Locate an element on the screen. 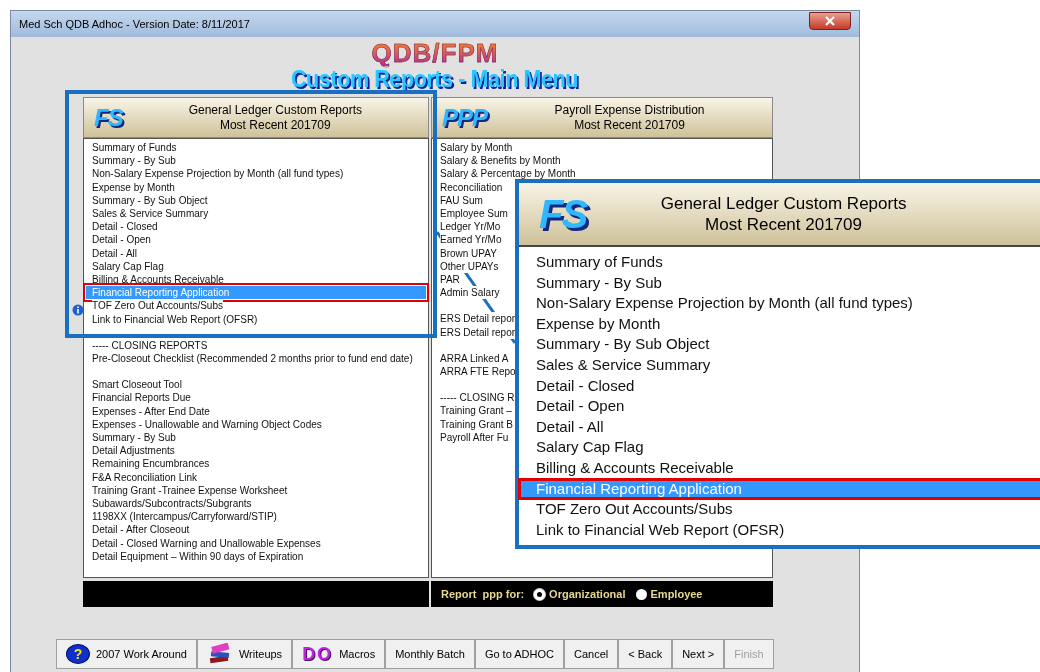  app-logo: QDB/FPM is located at coordinates (435, 53).